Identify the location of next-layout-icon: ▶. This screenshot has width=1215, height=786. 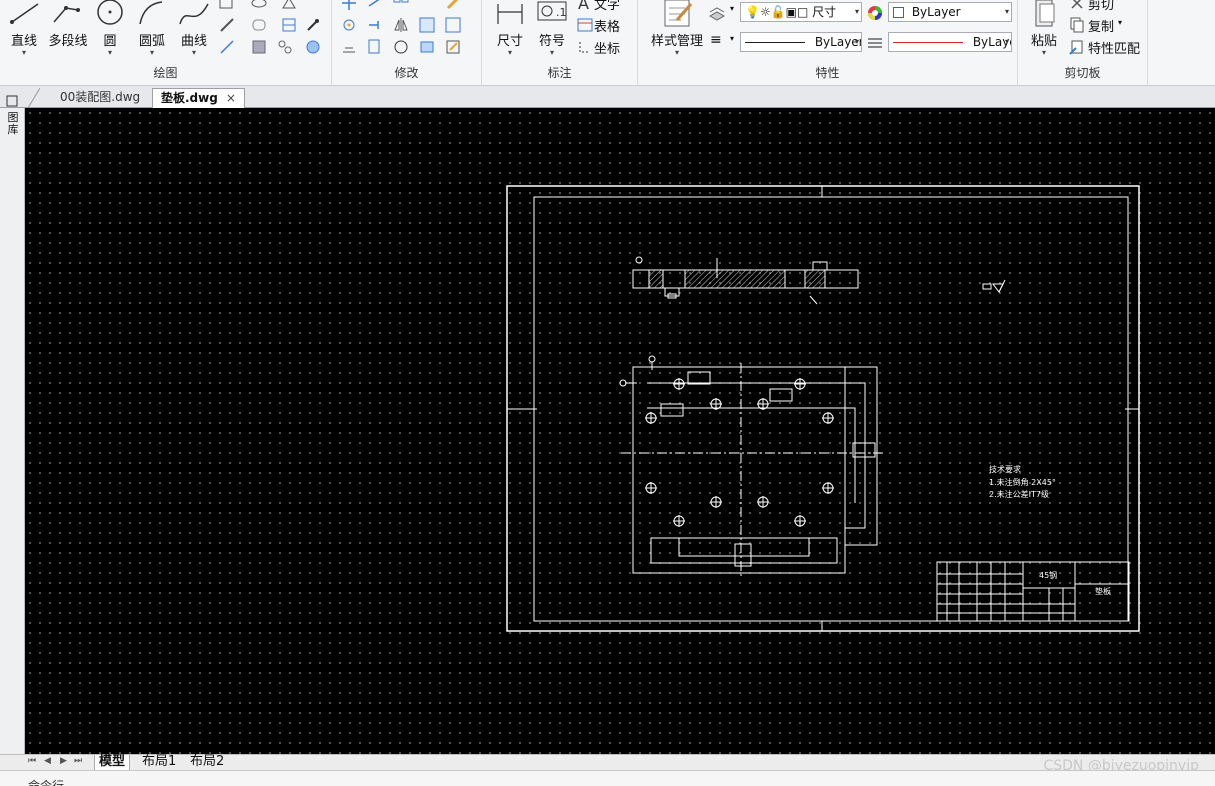
(63, 761).